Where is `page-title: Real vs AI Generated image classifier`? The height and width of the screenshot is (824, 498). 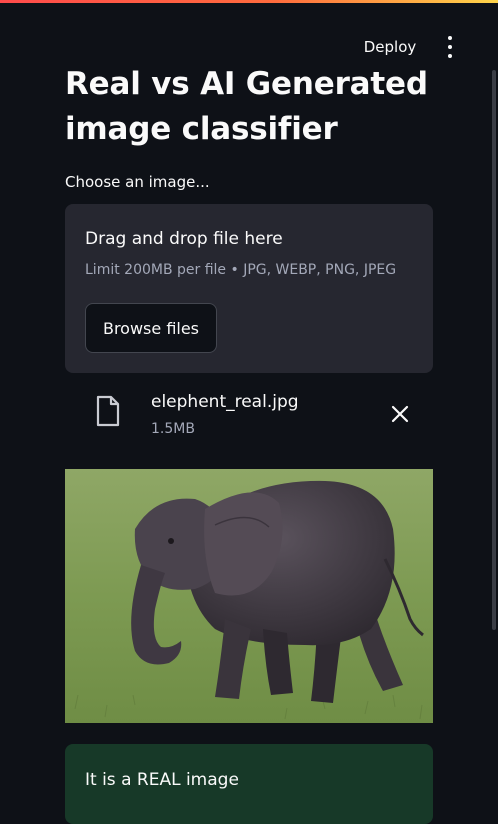
page-title: Real vs AI Generated image classifier is located at coordinates (246, 106).